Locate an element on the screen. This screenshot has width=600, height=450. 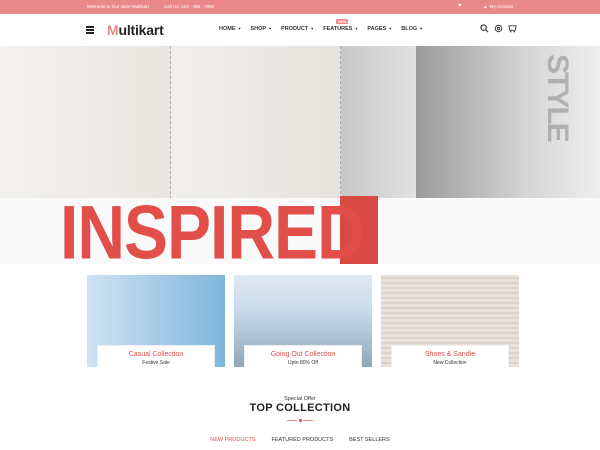
nav-label: HOME is located at coordinates (227, 29).